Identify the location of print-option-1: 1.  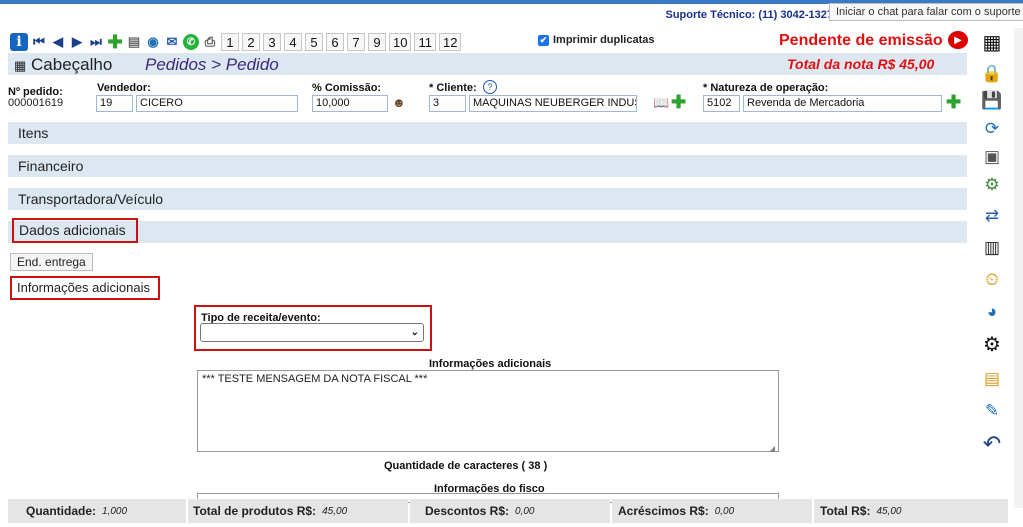
(230, 42).